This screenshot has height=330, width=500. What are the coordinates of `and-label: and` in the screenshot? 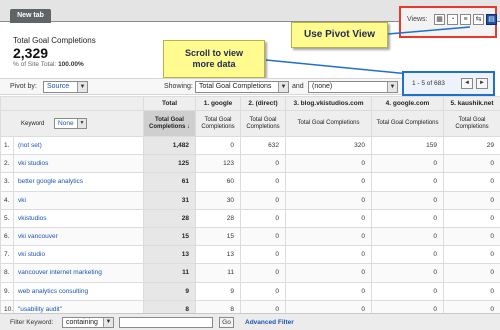 It's located at (298, 86).